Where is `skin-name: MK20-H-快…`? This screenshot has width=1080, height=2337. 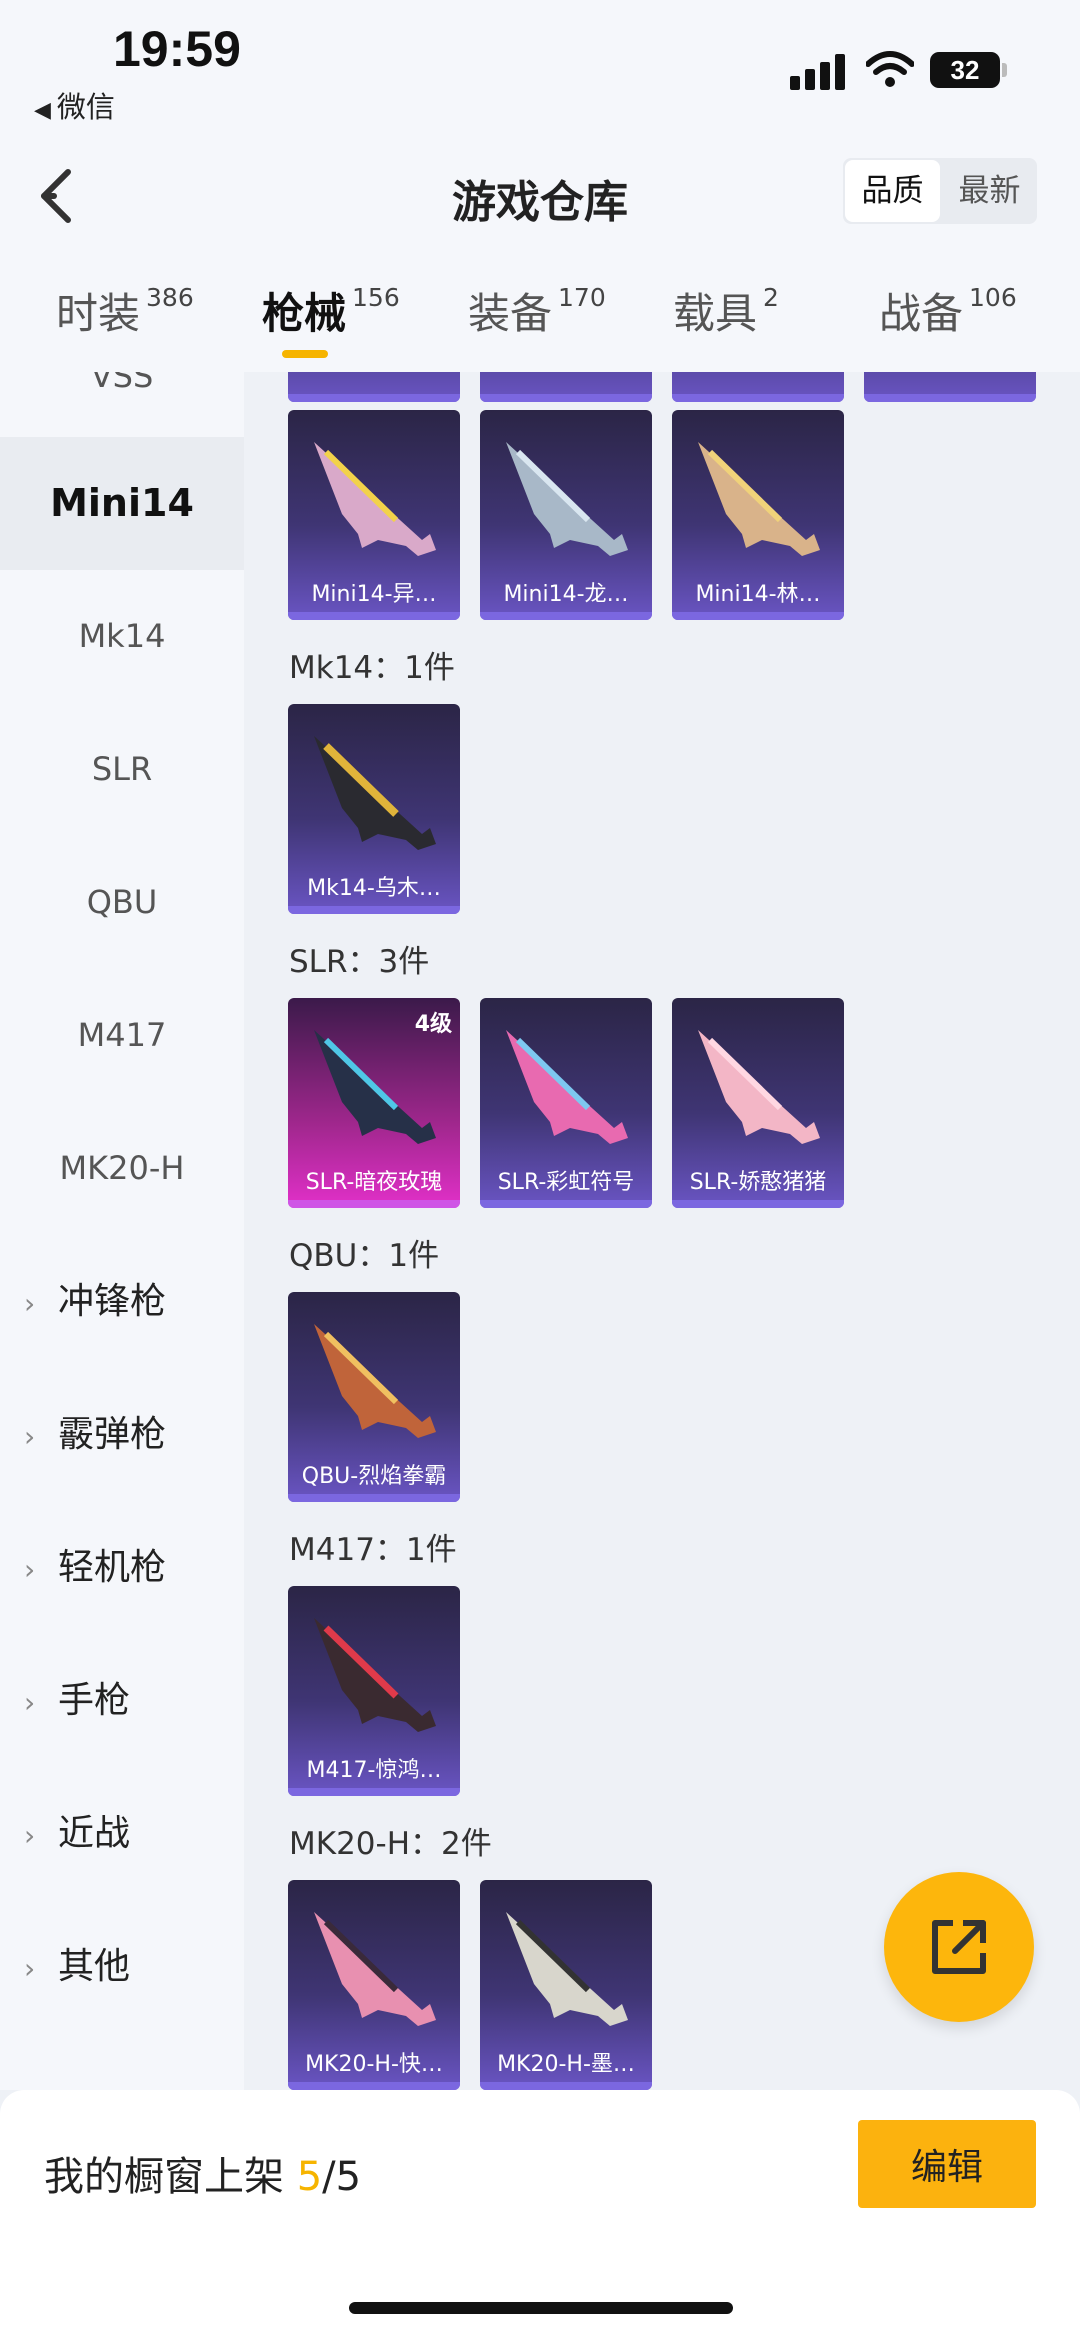 skin-name: MK20-H-快… is located at coordinates (374, 2064).